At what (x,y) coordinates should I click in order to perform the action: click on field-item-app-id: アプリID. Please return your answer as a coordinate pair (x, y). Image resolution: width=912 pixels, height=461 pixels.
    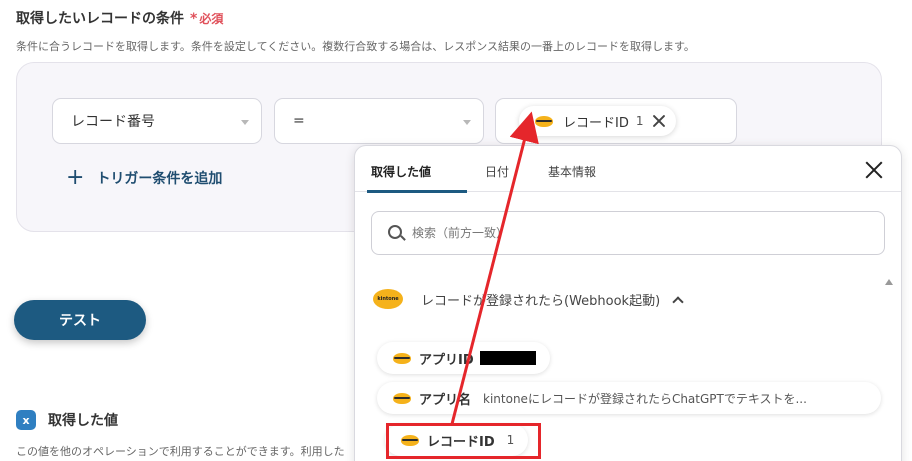
    Looking at the image, I should click on (463, 358).